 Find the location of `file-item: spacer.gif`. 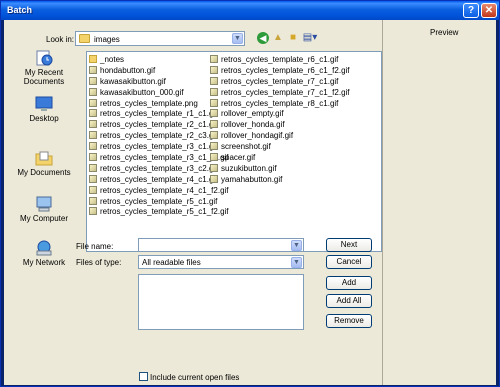

file-item: spacer.gif is located at coordinates (280, 157).